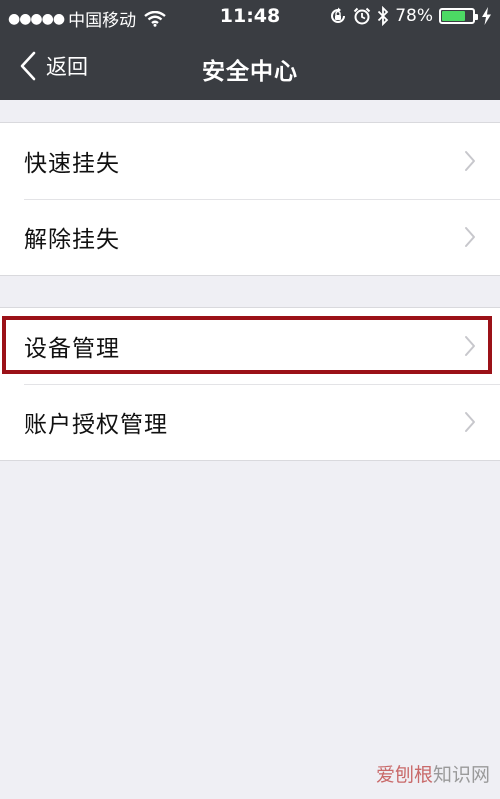 The height and width of the screenshot is (799, 500). What do you see at coordinates (338, 15) in the screenshot?
I see `lock-rotation-icon` at bounding box center [338, 15].